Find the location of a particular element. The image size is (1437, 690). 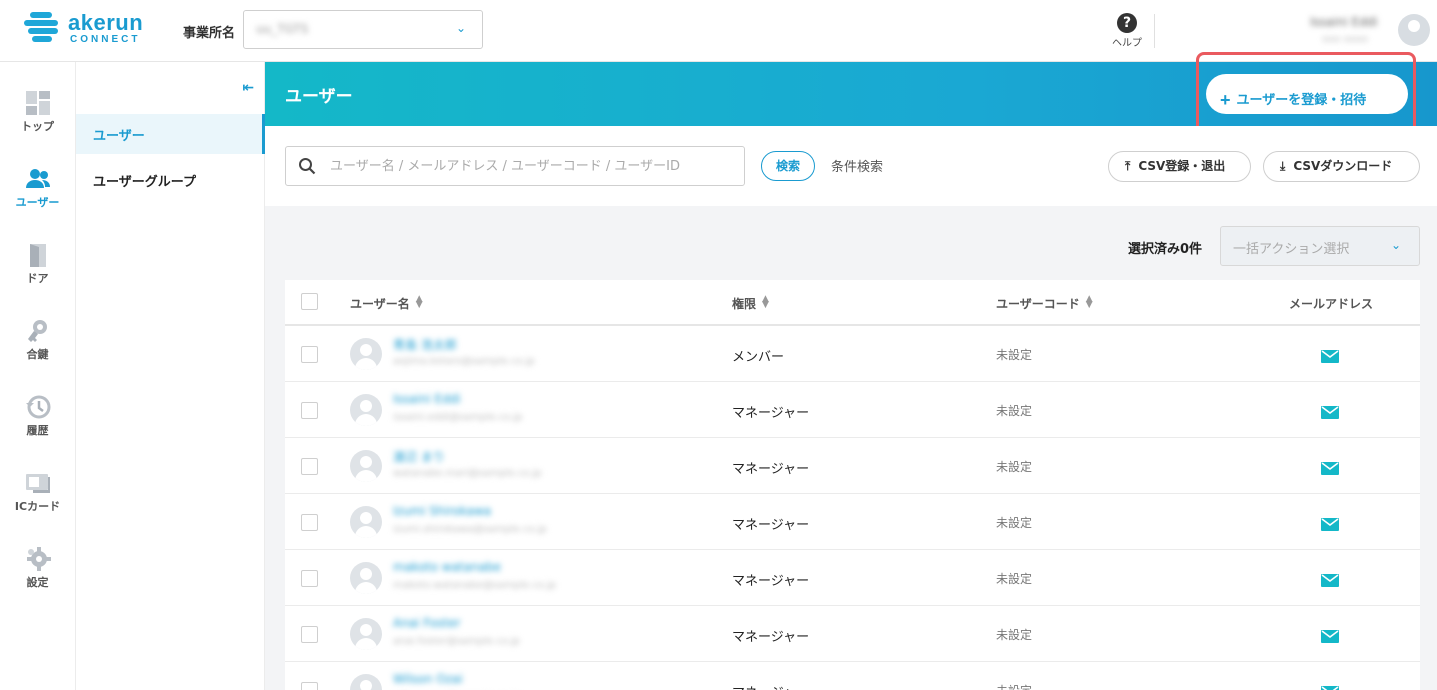

user-name-link: 渡辺 まり is located at coordinates (419, 456).